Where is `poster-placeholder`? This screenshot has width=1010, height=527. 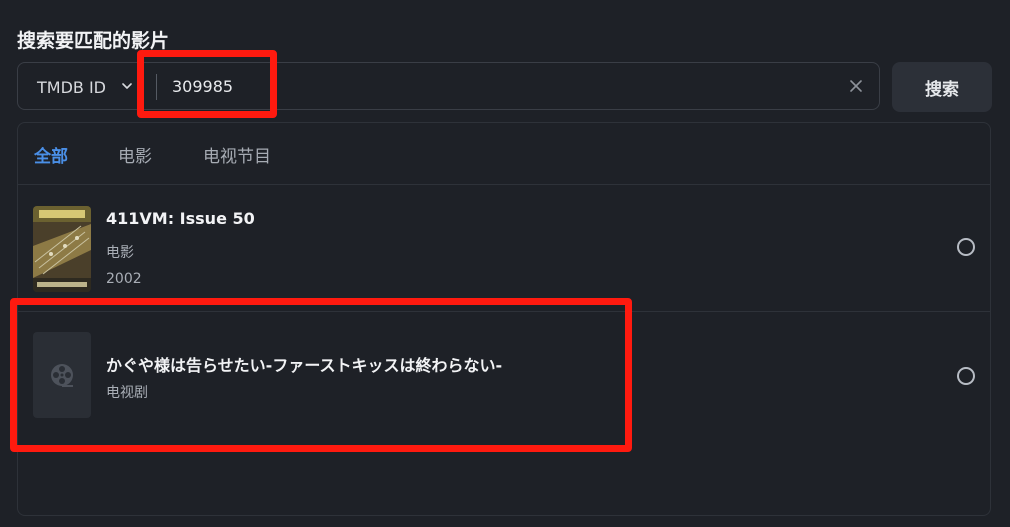
poster-placeholder is located at coordinates (62, 375).